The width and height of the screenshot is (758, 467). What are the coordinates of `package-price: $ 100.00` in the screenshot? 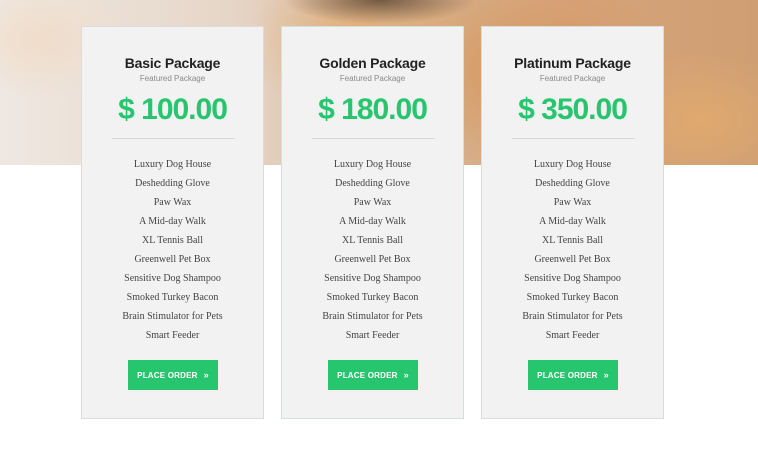 It's located at (173, 109).